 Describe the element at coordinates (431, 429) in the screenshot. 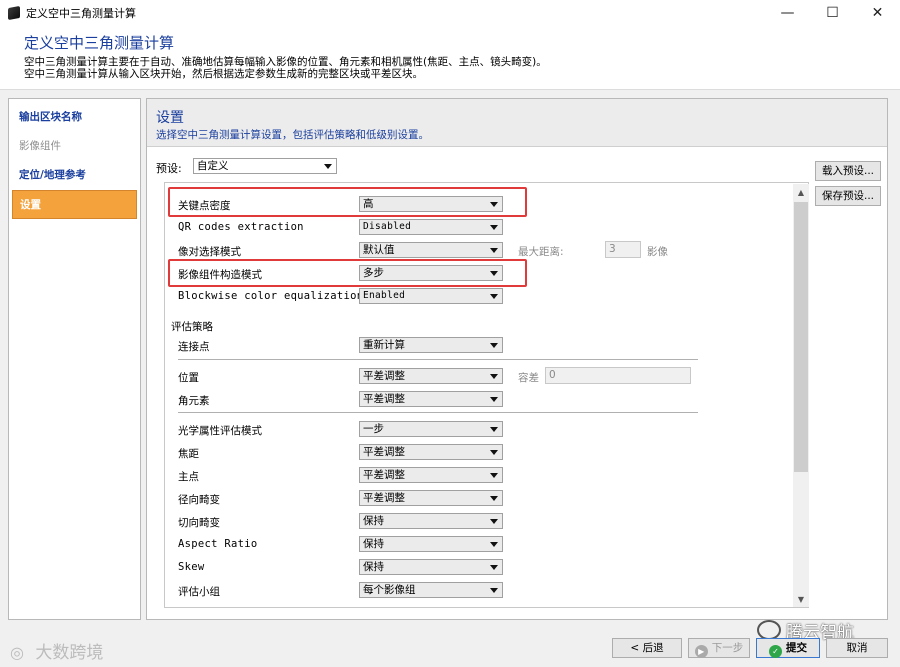

I see `optical-mode-dropdown: 一步` at that location.